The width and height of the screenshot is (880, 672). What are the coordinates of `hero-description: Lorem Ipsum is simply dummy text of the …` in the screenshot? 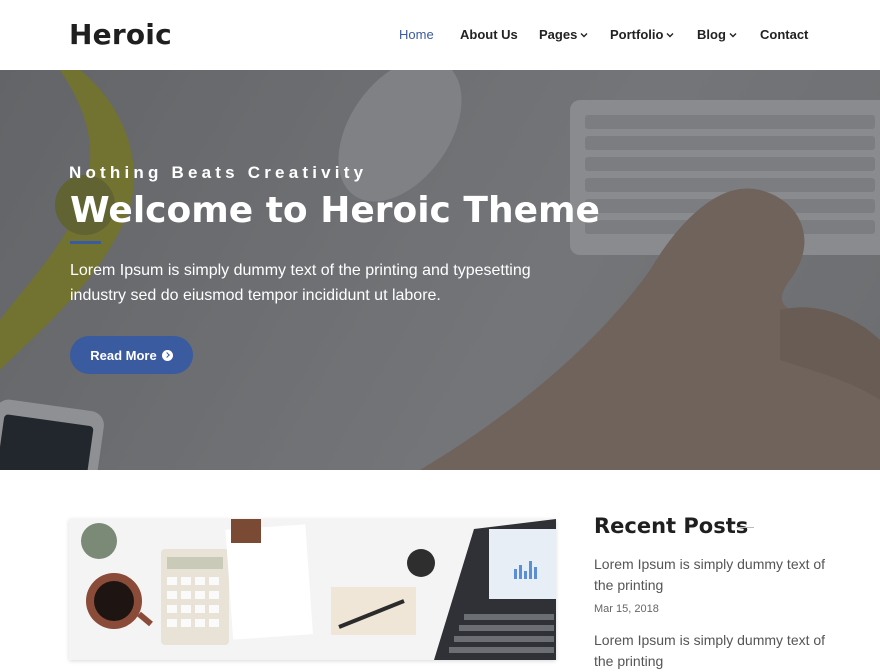 It's located at (300, 283).